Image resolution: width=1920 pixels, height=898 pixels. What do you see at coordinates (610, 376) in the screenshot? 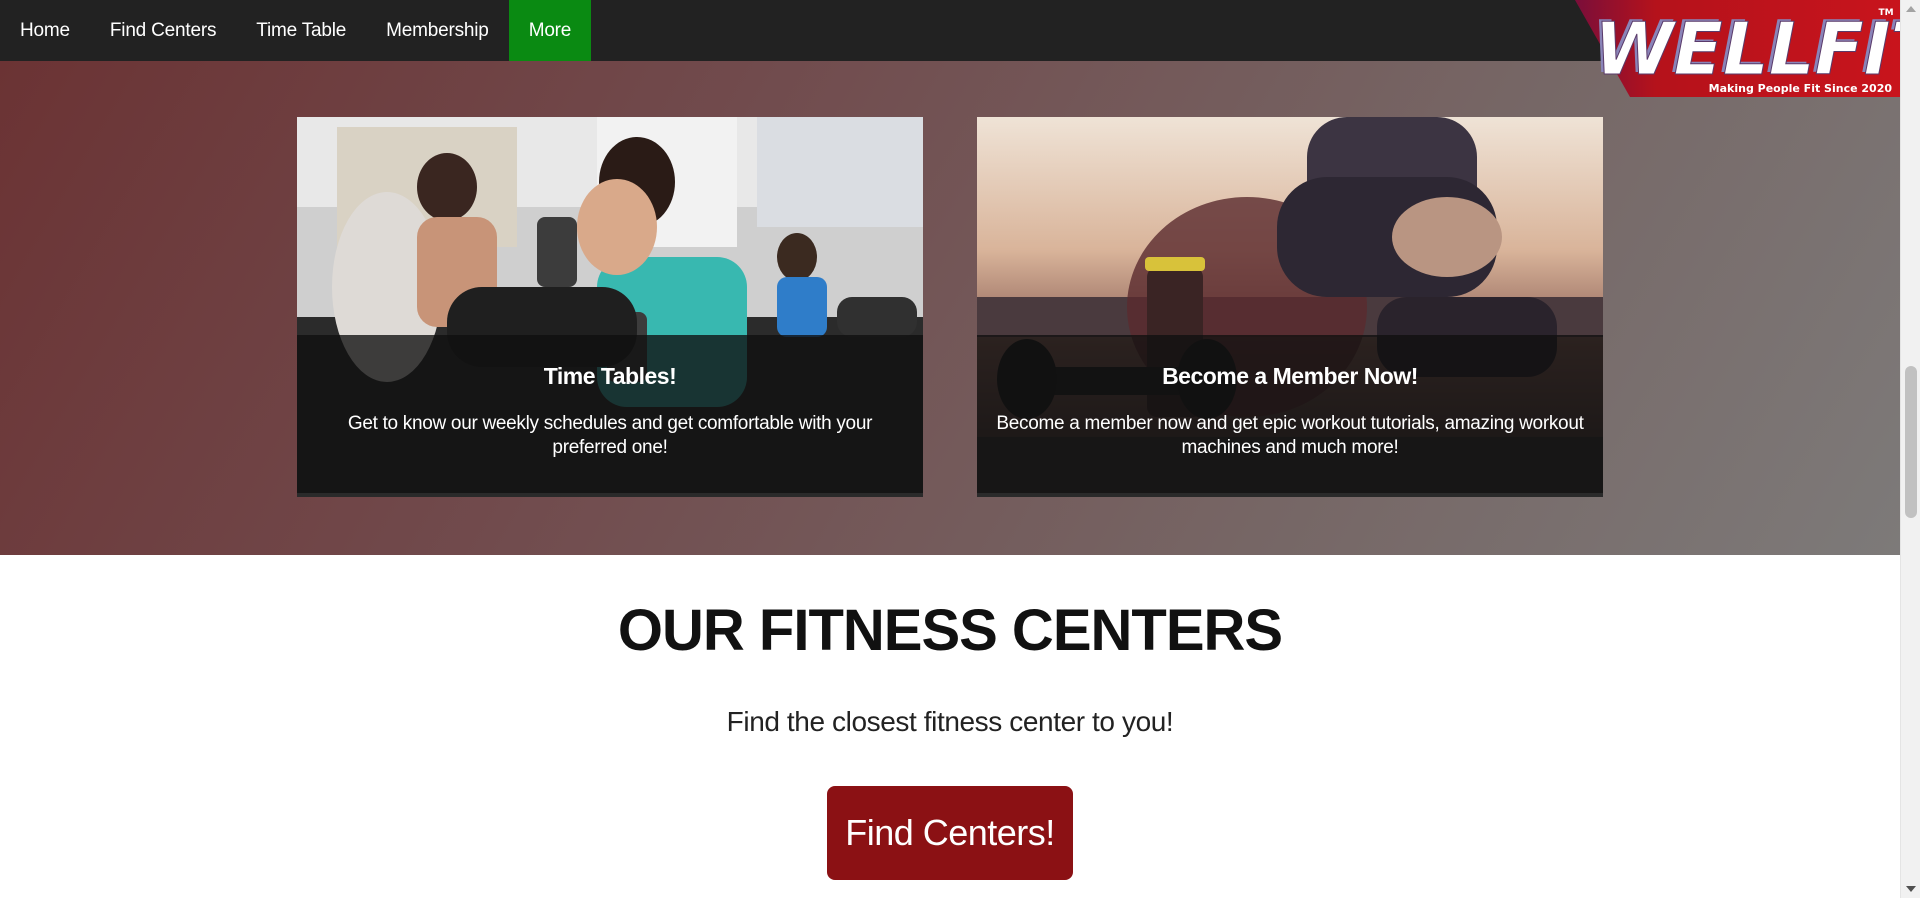
I see `card-title: Time Tables!` at bounding box center [610, 376].